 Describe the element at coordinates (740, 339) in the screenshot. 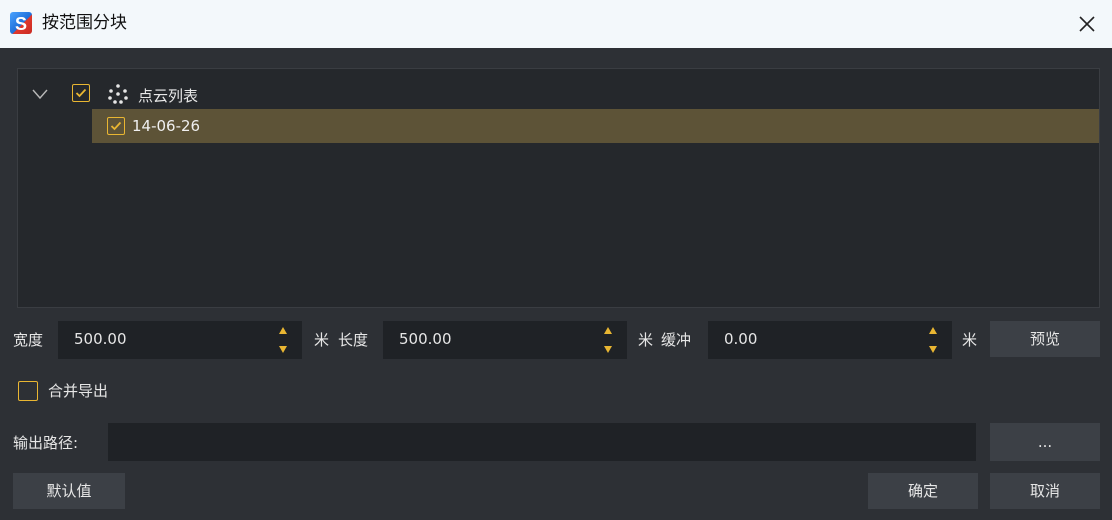

I see `buffer-value: 0.00` at that location.